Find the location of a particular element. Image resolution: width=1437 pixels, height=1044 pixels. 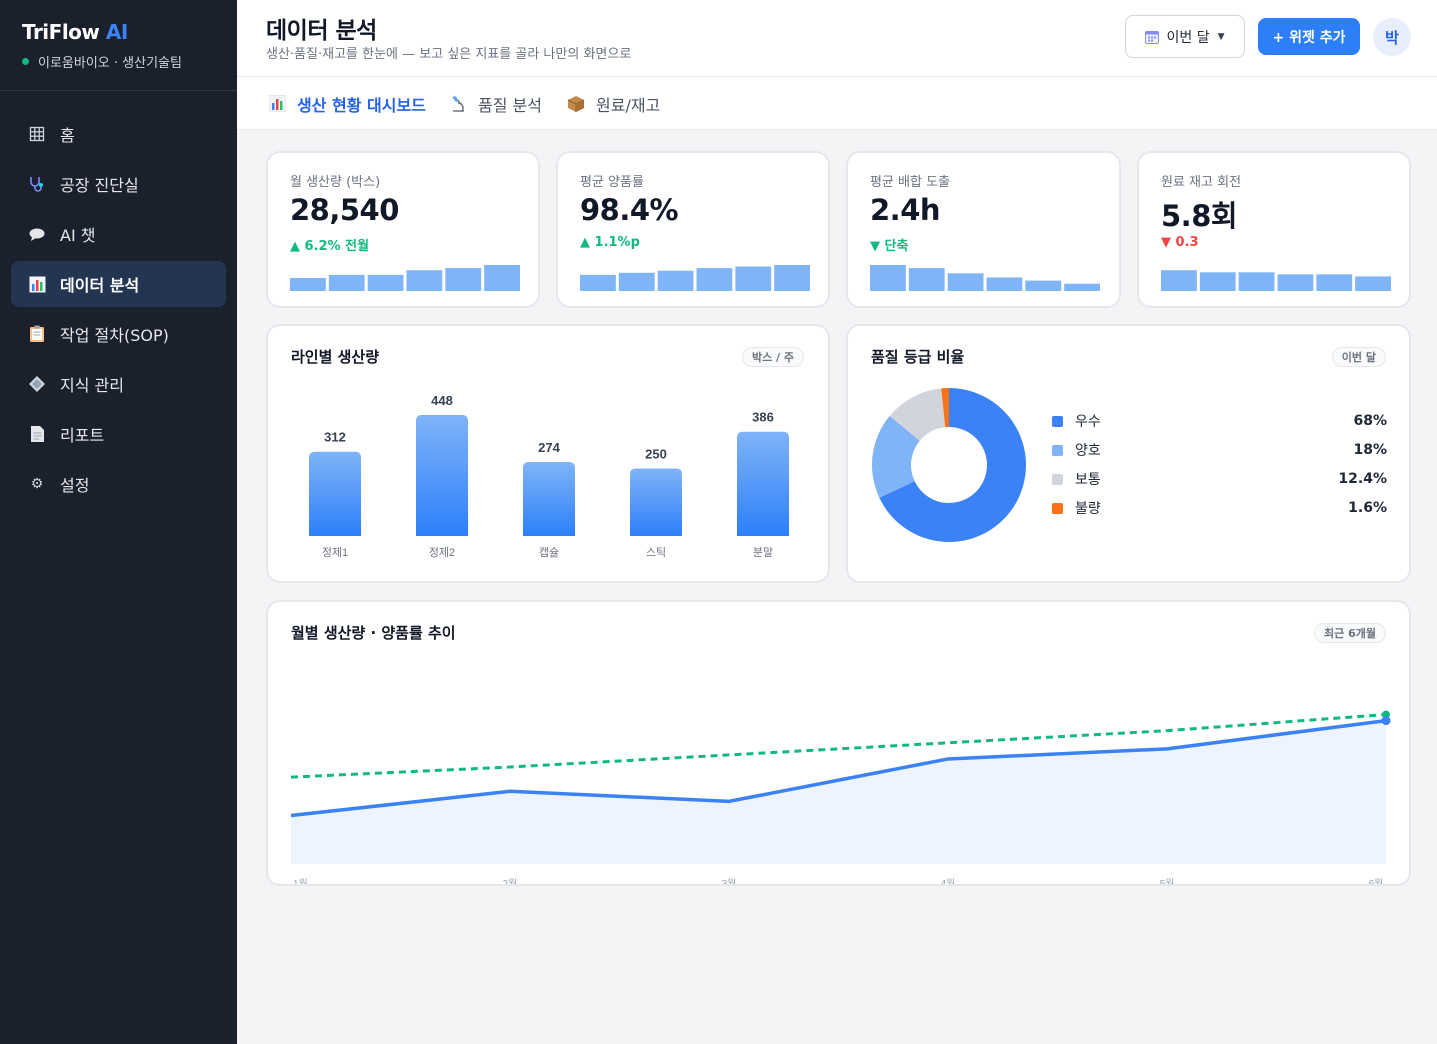

sidebar-item-ai-chat: AI 챗 is located at coordinates (118, 234).